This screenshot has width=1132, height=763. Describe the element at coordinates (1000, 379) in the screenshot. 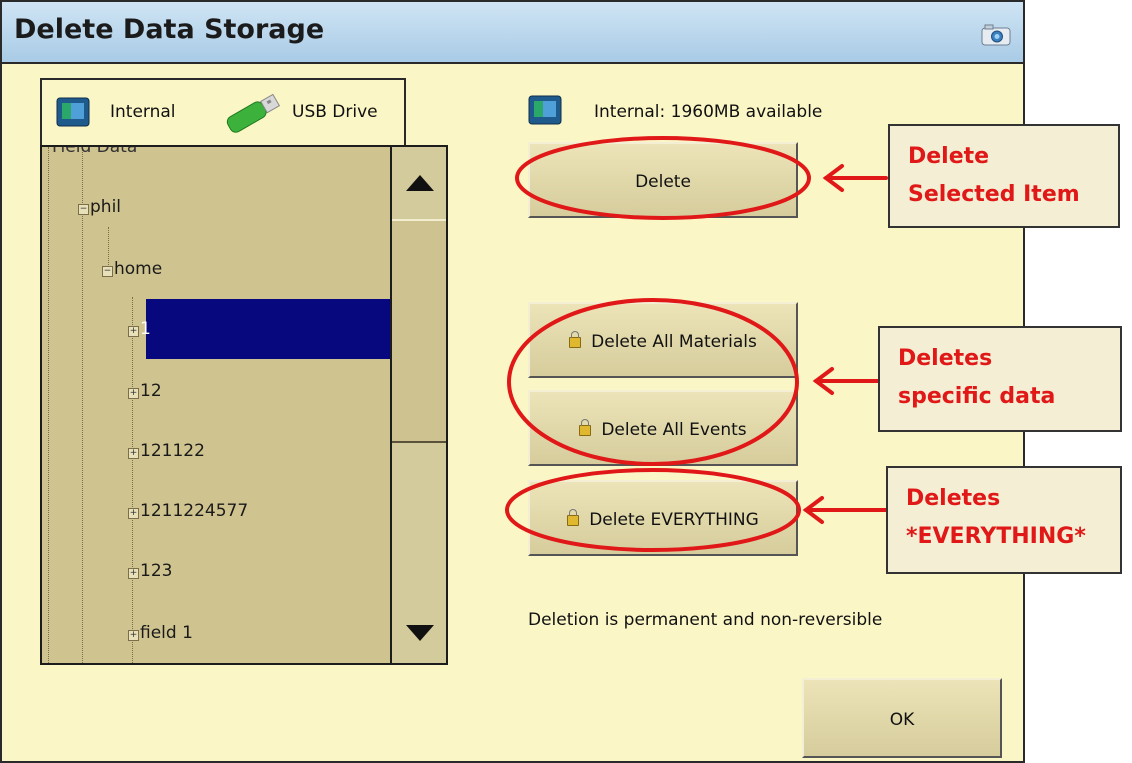

I see `callout-deletes-specific: Deletes specific data` at that location.